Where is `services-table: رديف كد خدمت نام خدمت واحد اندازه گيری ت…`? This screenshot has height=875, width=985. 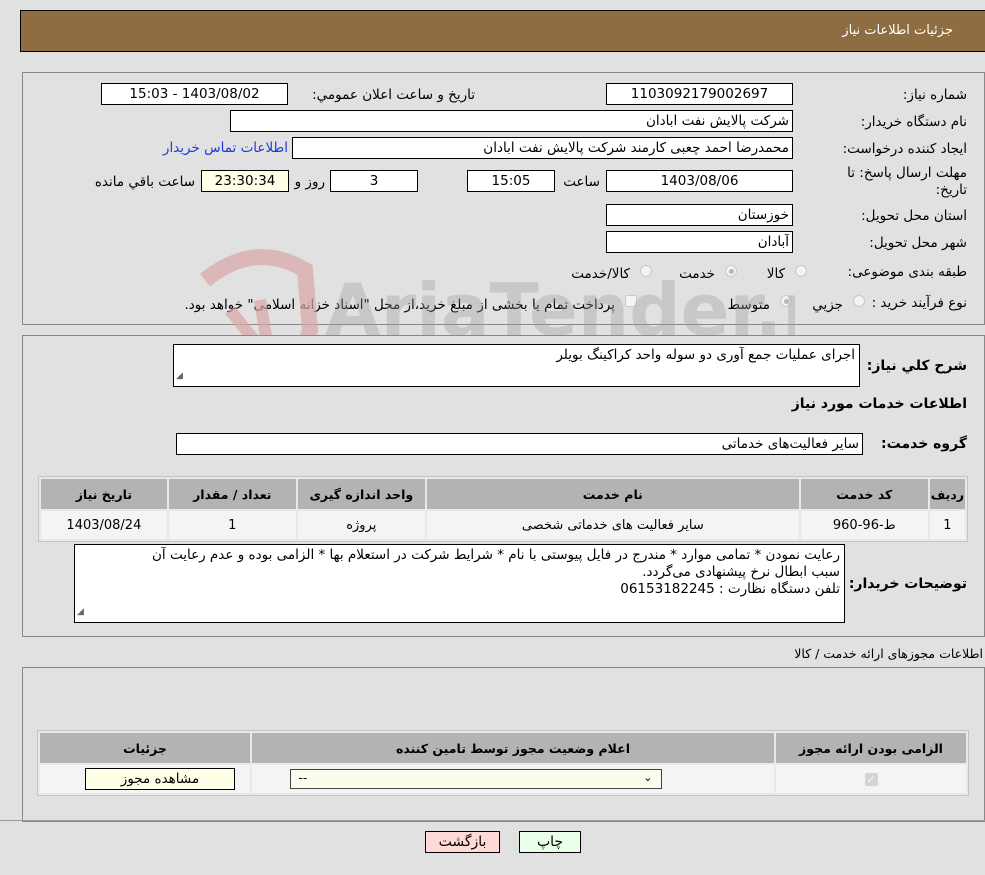
services-table: رديف كد خدمت نام خدمت واحد اندازه گيری ت… is located at coordinates (503, 509).